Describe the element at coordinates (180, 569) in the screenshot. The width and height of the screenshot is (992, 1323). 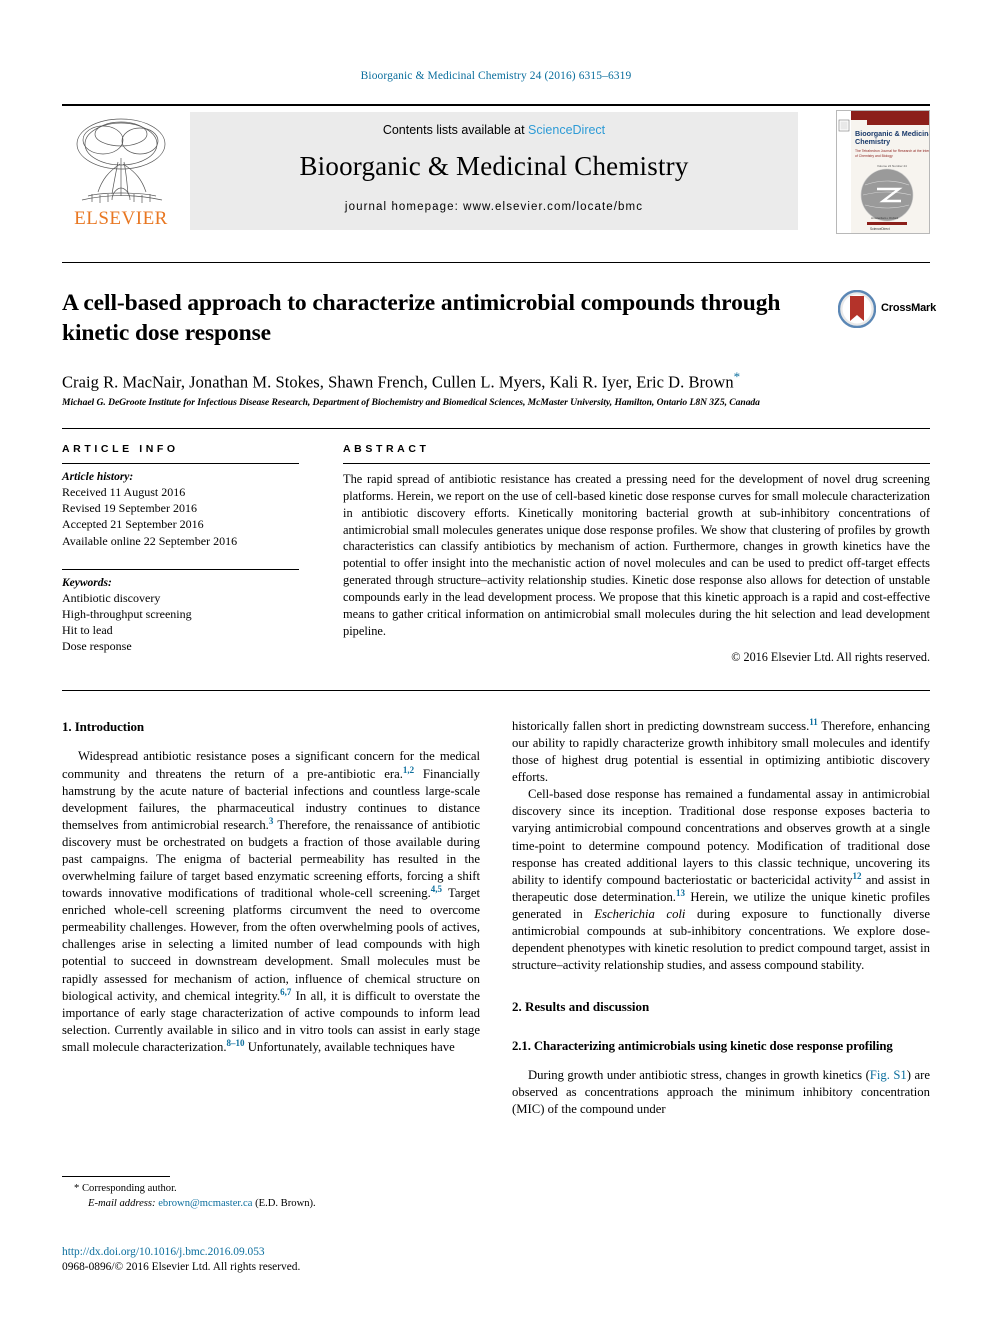
I see `keywords-rule` at that location.